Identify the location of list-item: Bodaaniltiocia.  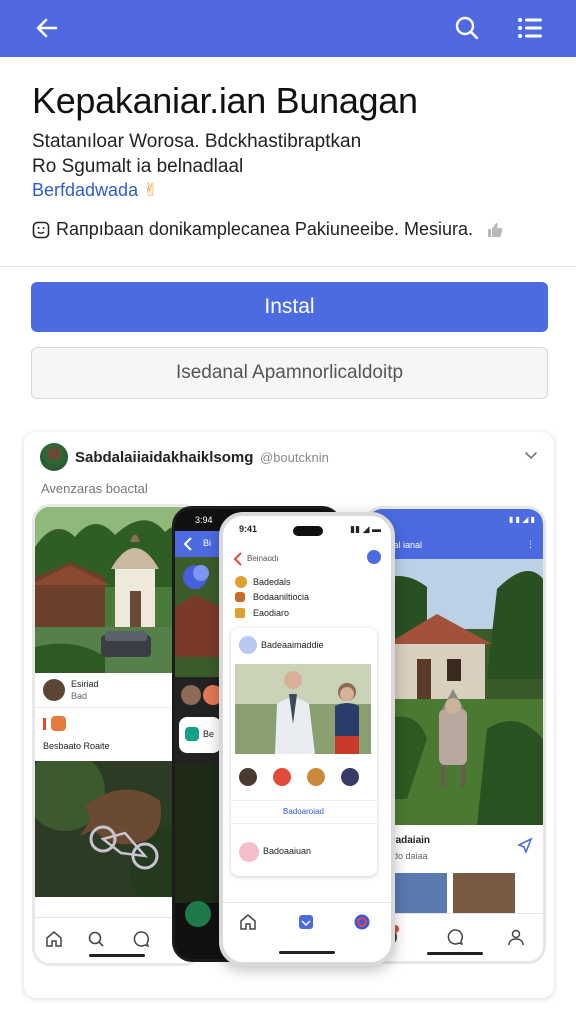
(281, 597).